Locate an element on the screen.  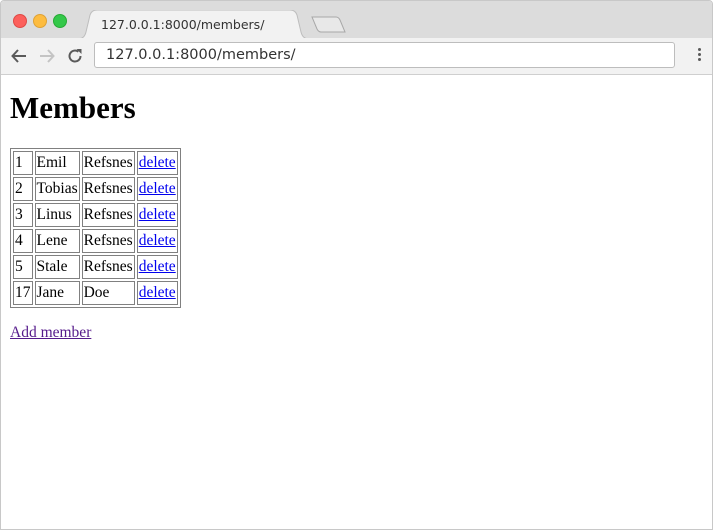
table-row: 2 Tobias Refsnes delete is located at coordinates (95, 189).